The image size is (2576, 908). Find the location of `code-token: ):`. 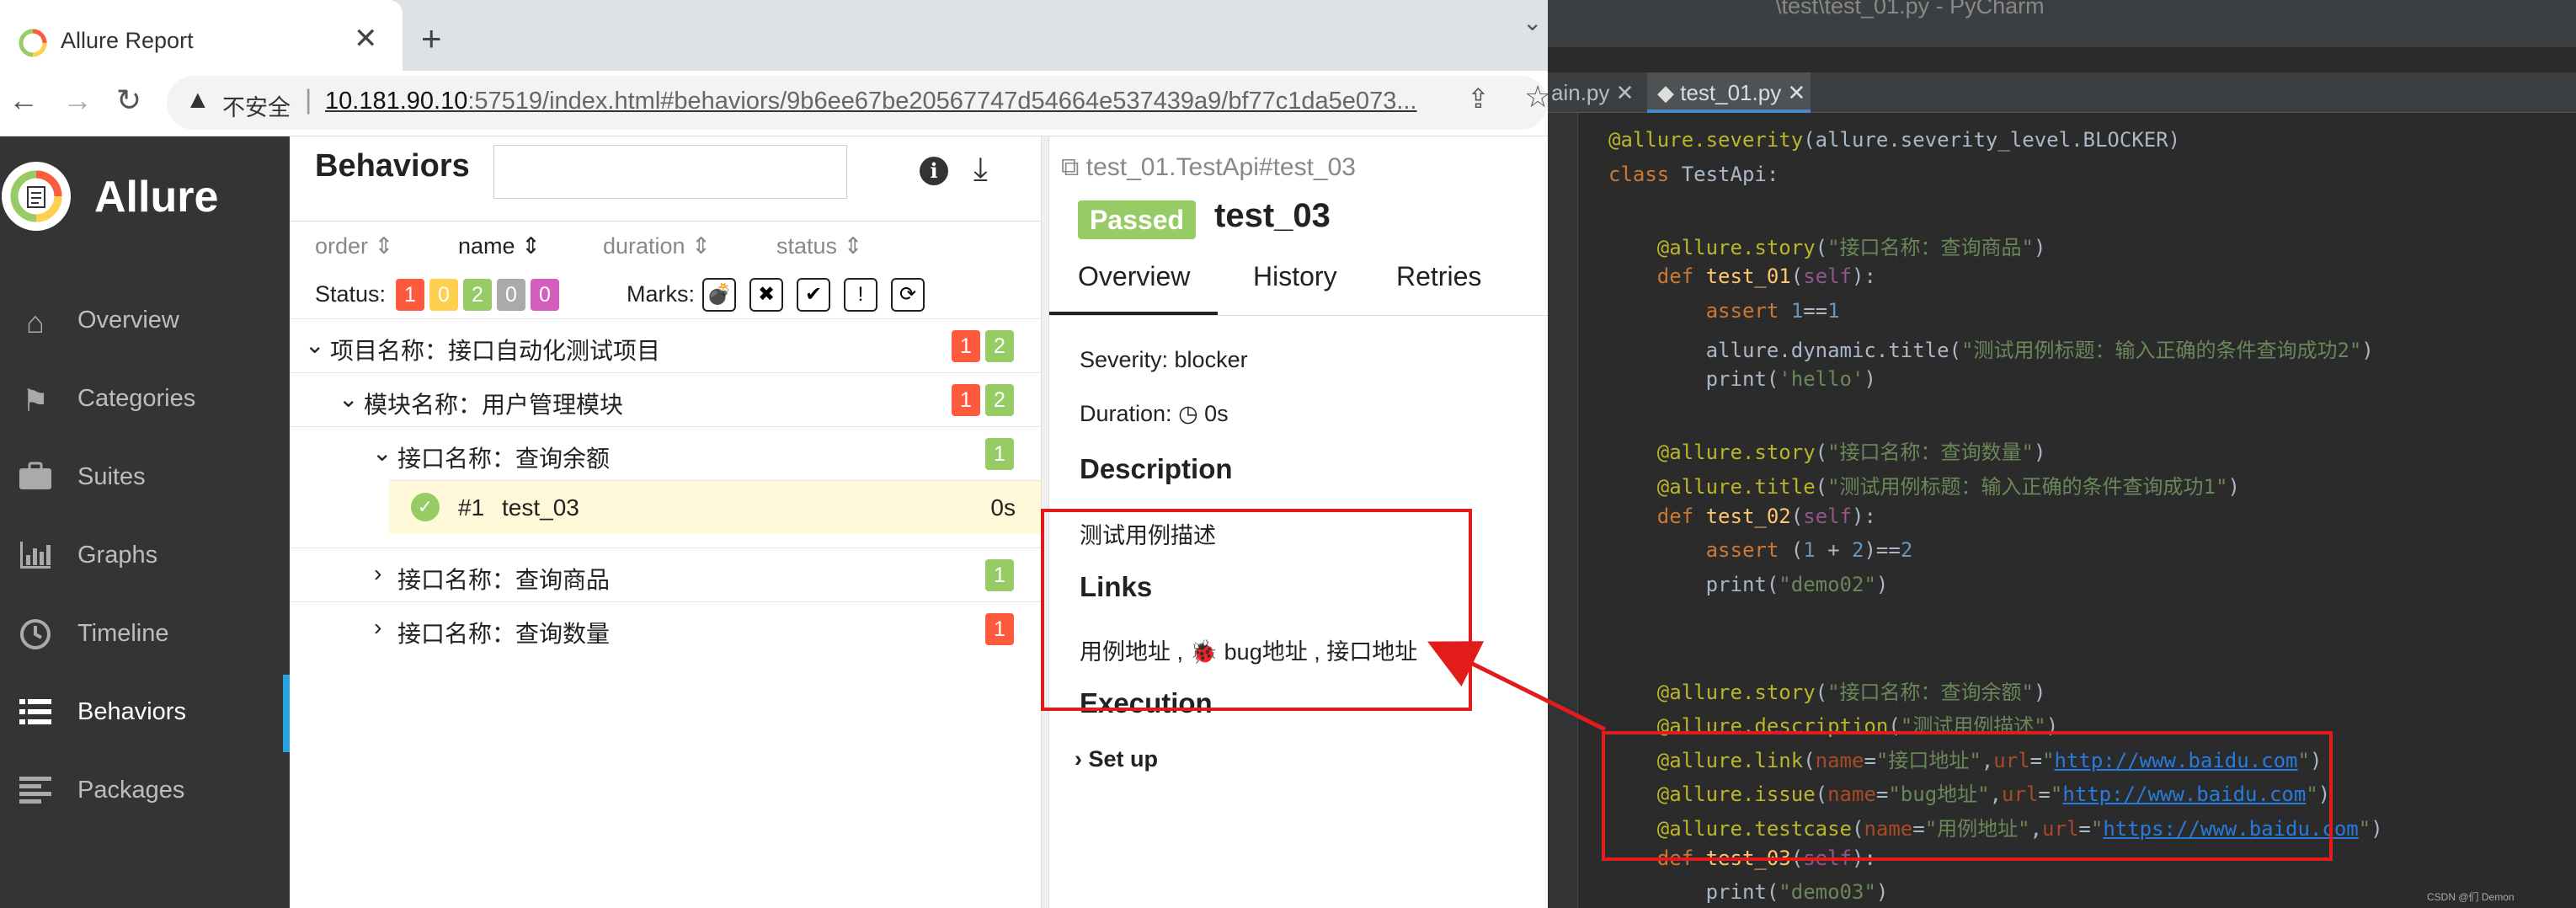

code-token: ): is located at coordinates (1864, 516).